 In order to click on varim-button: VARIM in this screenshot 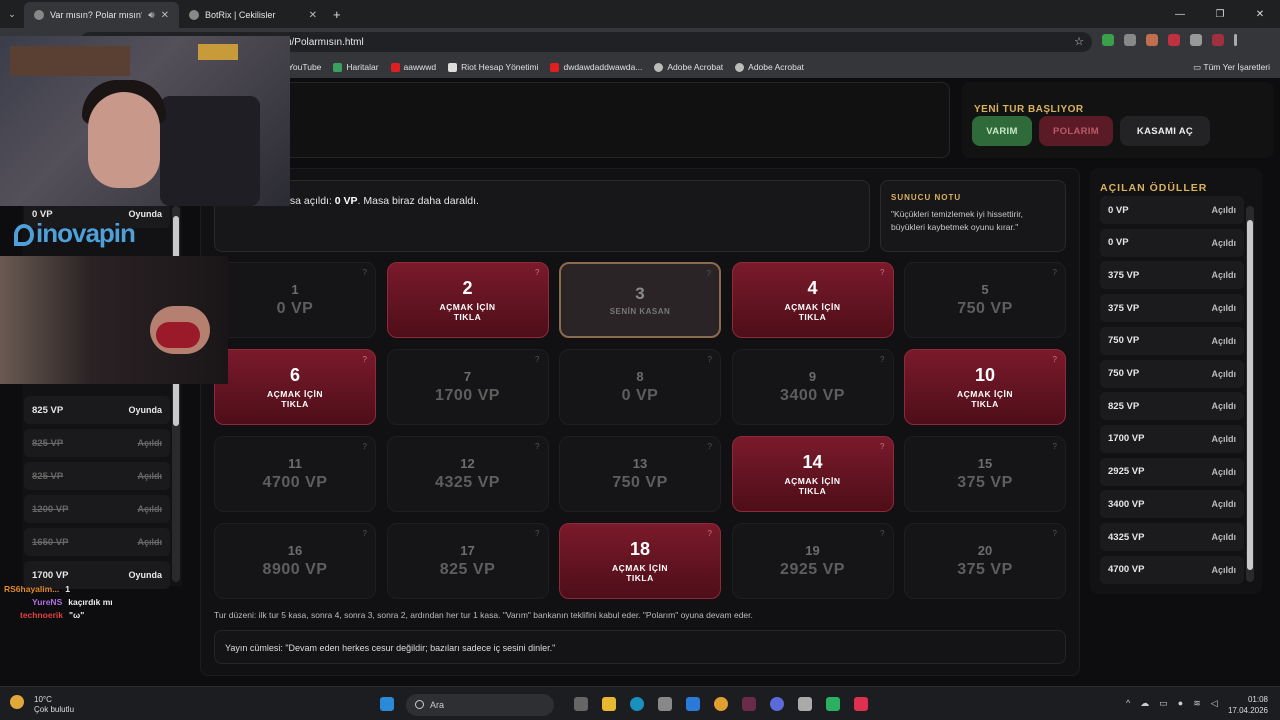, I will do `click(1002, 131)`.